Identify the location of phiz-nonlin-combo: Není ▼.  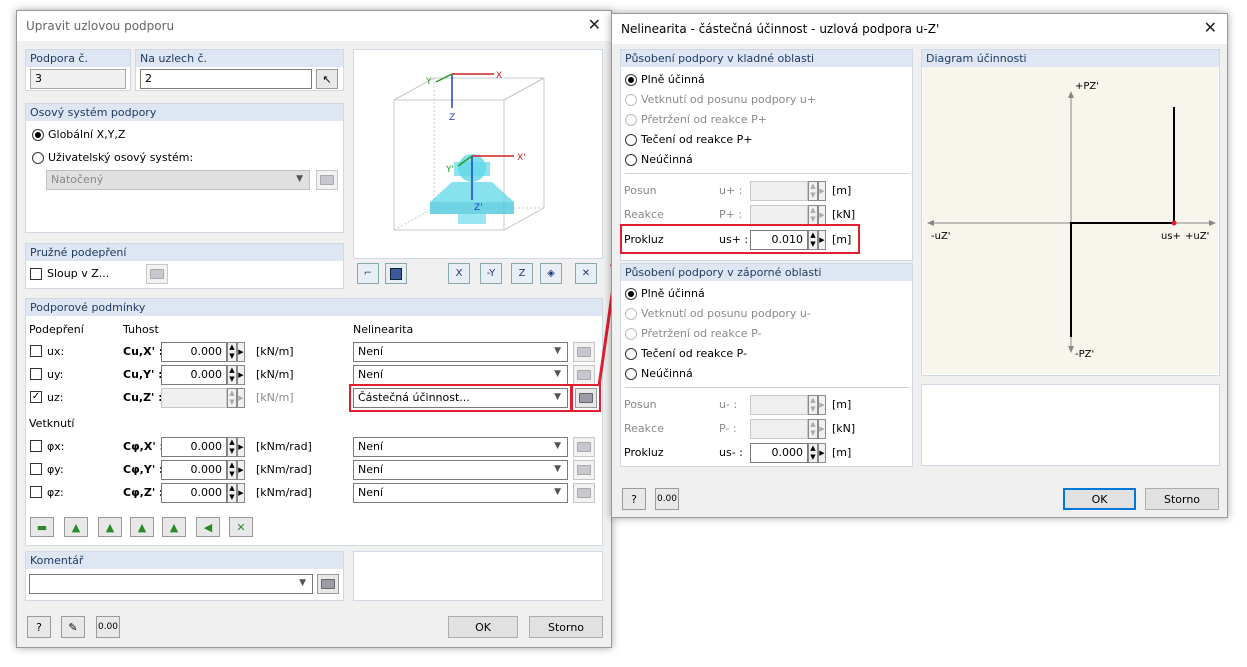
(460, 493).